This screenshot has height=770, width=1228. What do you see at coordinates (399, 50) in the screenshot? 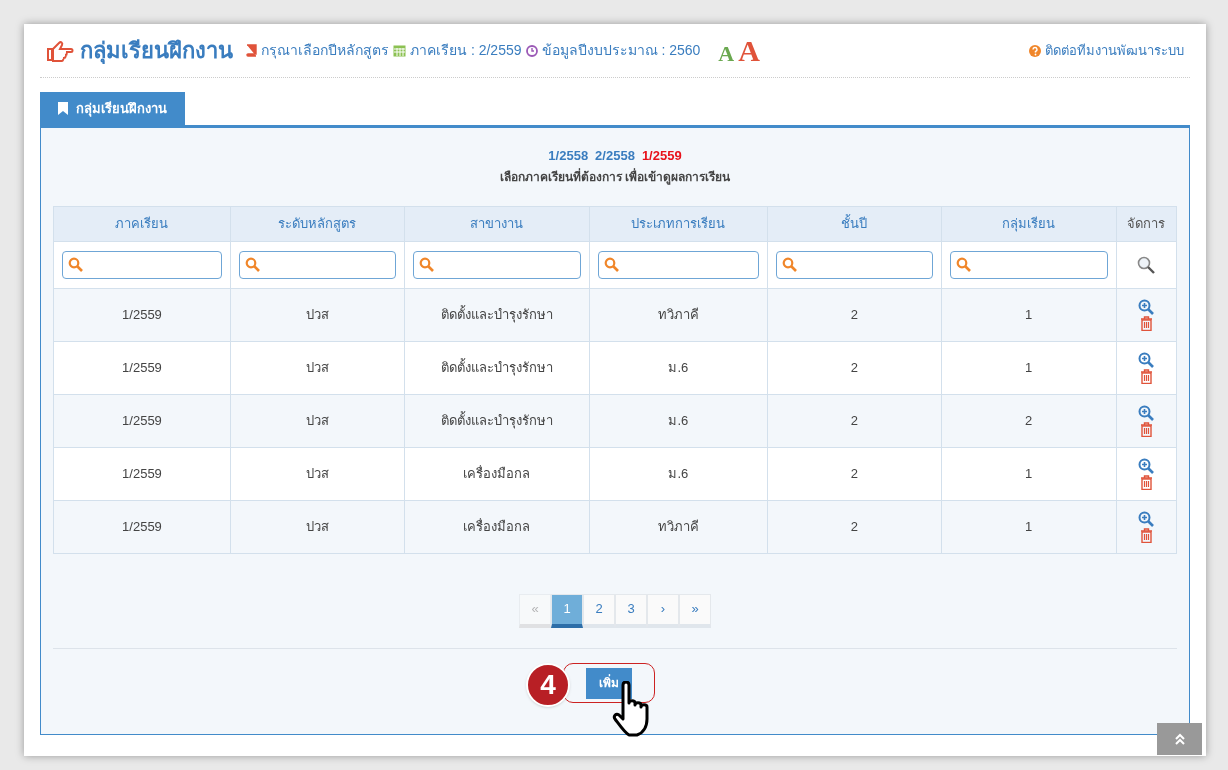
I see `calendar-icon` at bounding box center [399, 50].